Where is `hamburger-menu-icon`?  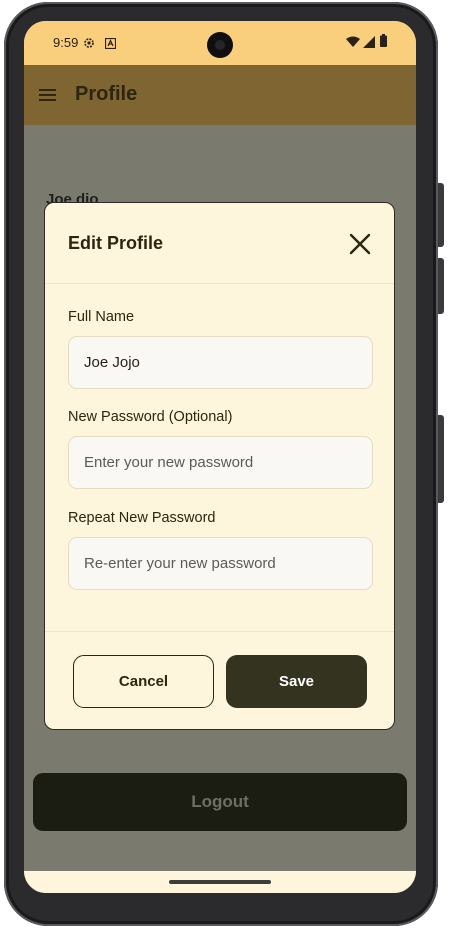 hamburger-menu-icon is located at coordinates (48, 95).